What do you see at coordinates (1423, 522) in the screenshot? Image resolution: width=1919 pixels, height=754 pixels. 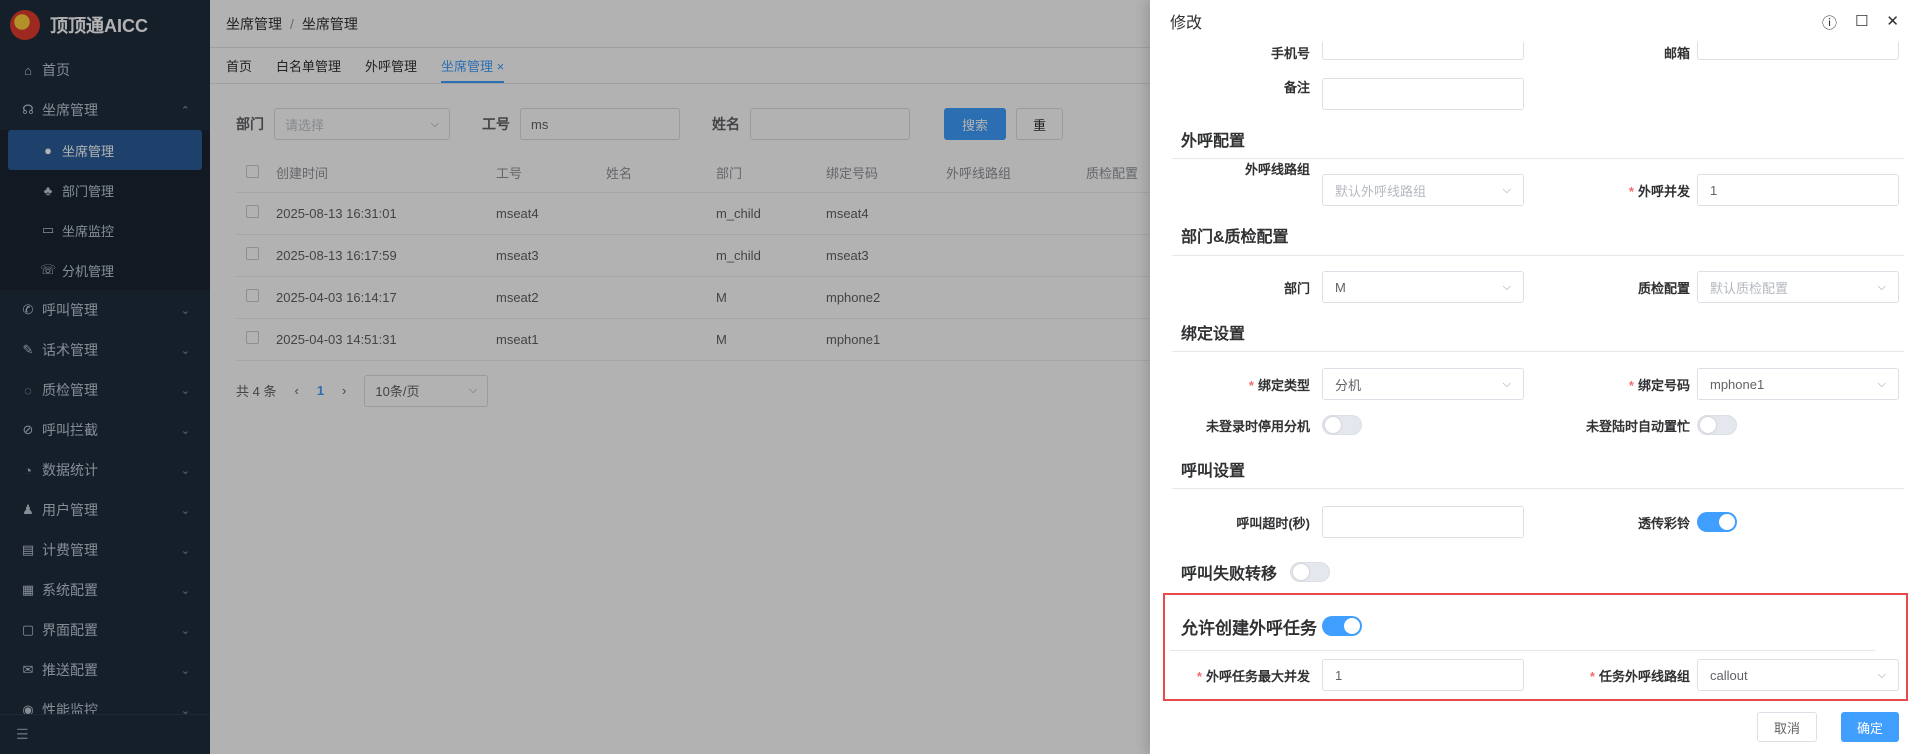 I see `timeout-input` at bounding box center [1423, 522].